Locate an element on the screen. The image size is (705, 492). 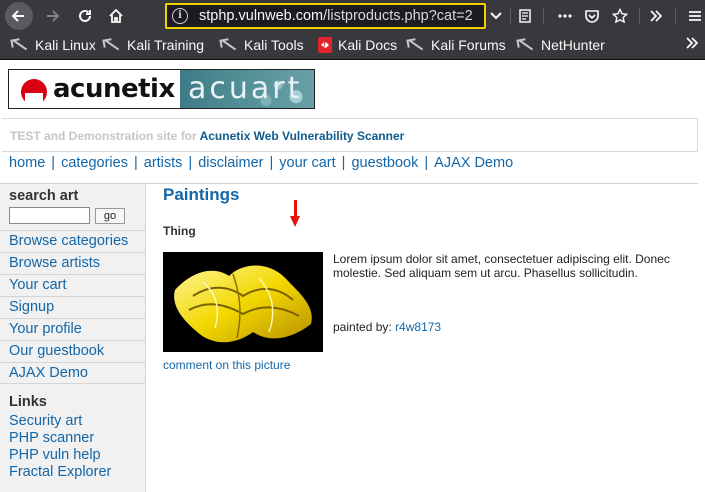
painter-link: r4w8173 is located at coordinates (418, 327).